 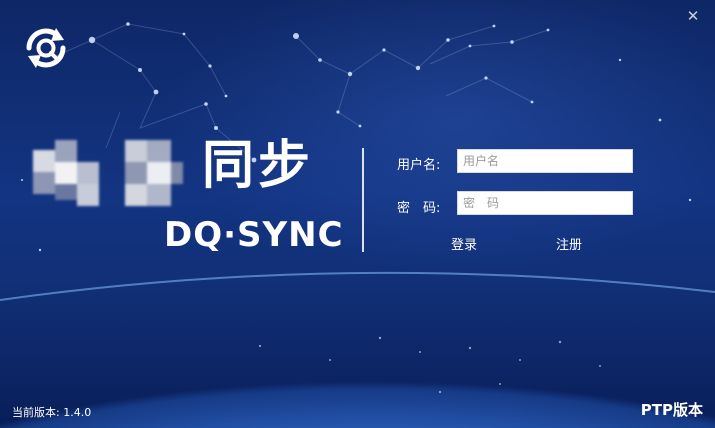 What do you see at coordinates (545, 161) in the screenshot?
I see `username-input` at bounding box center [545, 161].